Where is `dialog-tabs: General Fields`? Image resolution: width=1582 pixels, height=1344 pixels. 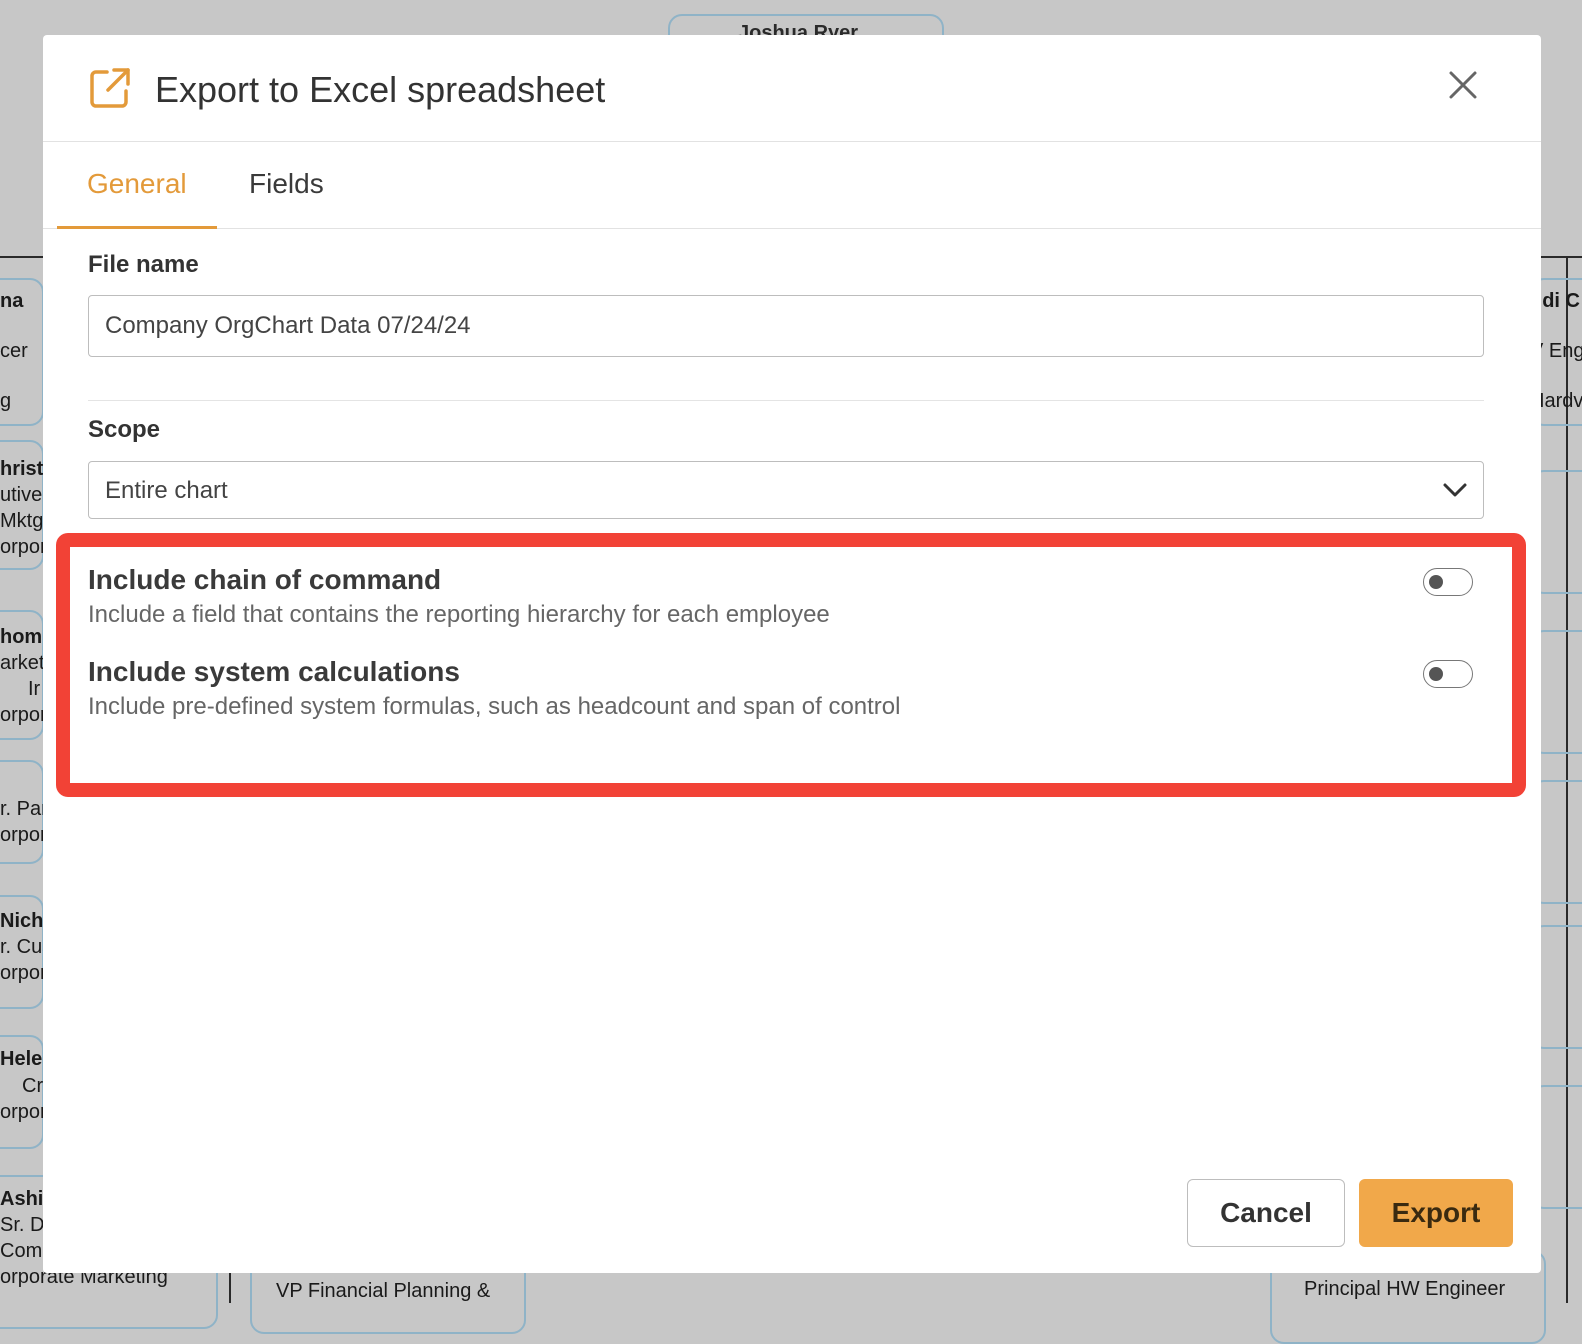 dialog-tabs: General Fields is located at coordinates (792, 185).